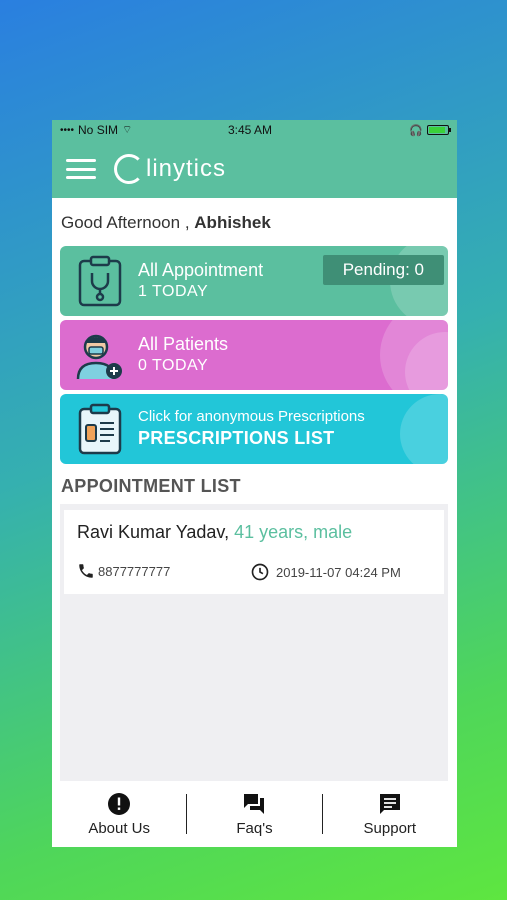  What do you see at coordinates (134, 571) in the screenshot?
I see `phone-number: 8877777777` at bounding box center [134, 571].